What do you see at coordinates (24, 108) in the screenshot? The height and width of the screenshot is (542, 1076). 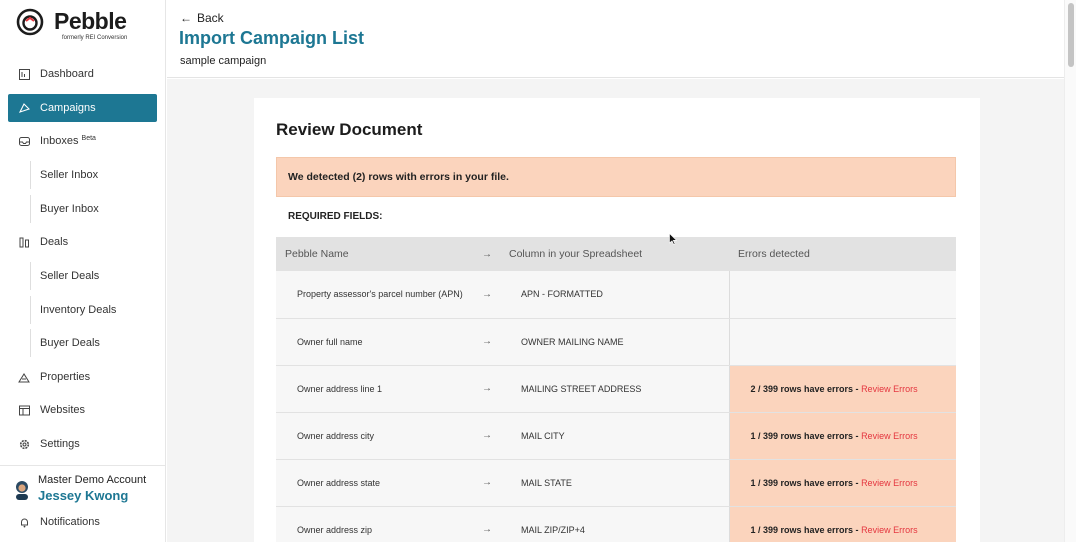 I see `campaign-icon` at bounding box center [24, 108].